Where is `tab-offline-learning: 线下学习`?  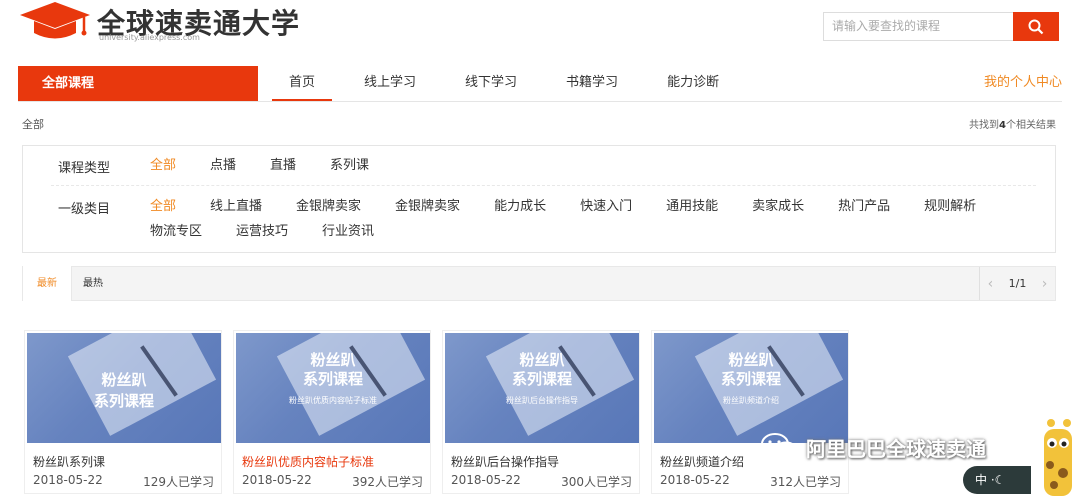 tab-offline-learning: 线下学习 is located at coordinates (491, 83).